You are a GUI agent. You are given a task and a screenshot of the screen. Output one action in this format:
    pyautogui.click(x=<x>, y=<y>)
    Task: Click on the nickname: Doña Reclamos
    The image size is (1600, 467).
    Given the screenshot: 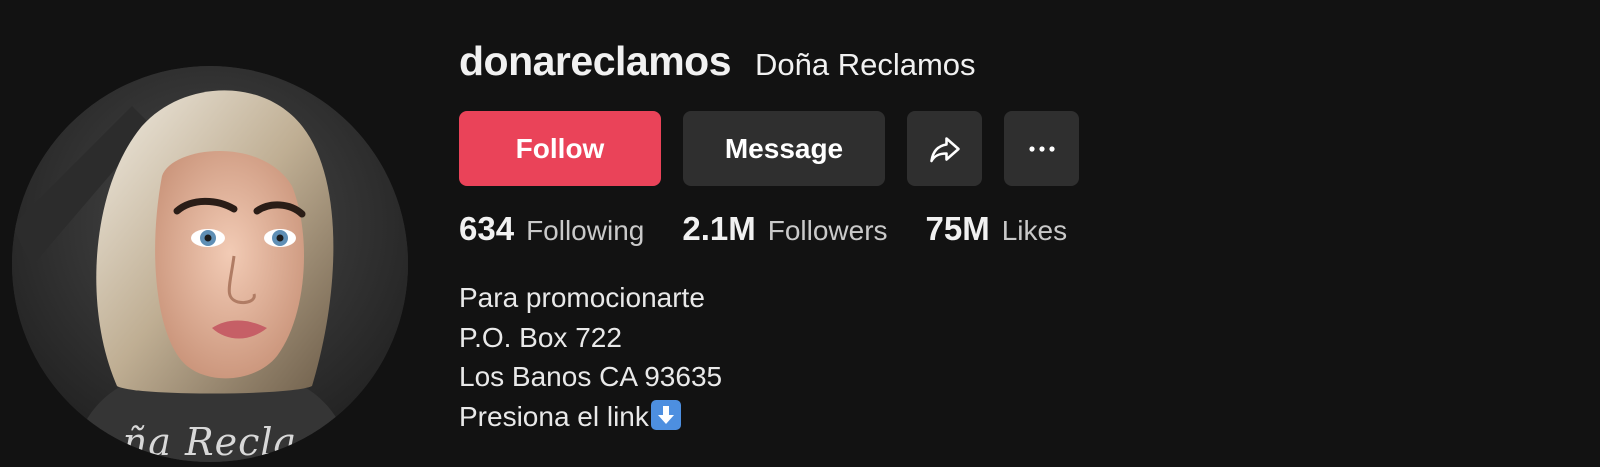 What is the action you would take?
    pyautogui.click(x=865, y=64)
    